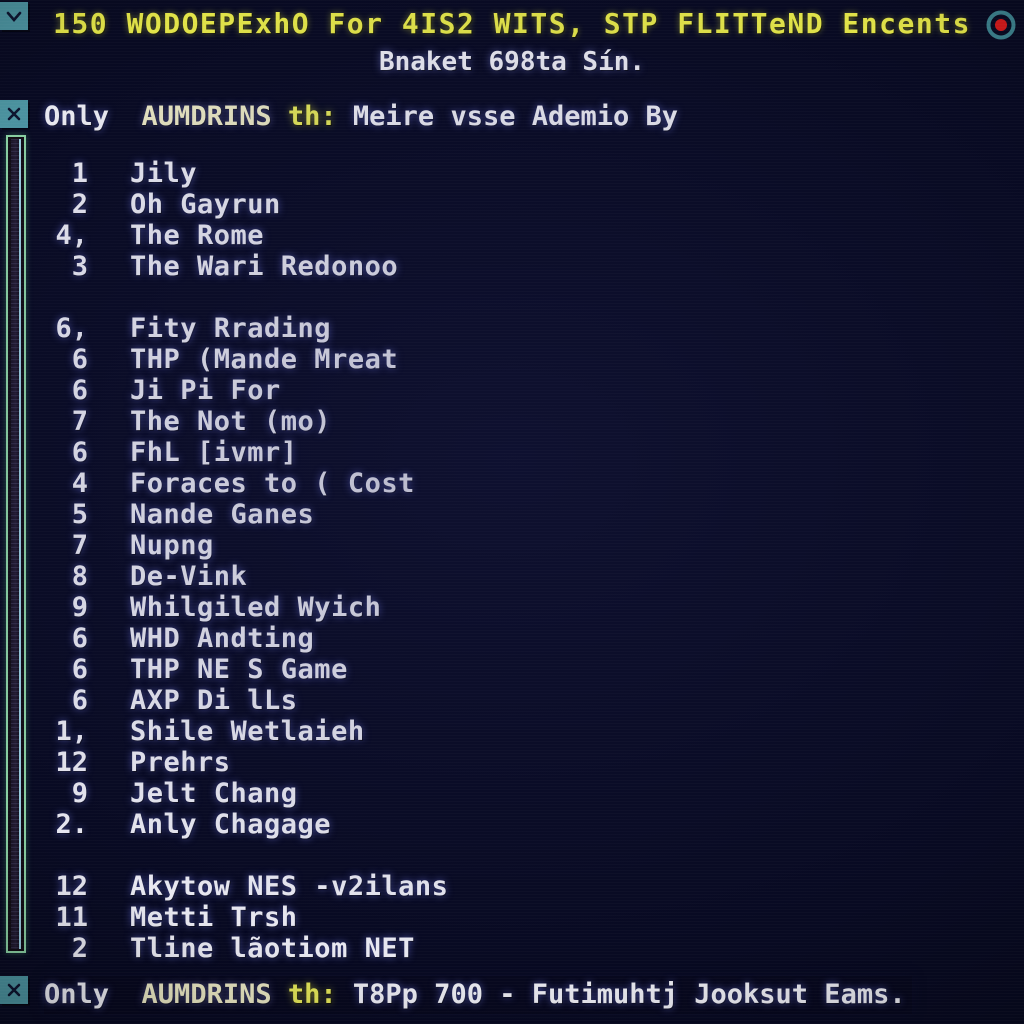  What do you see at coordinates (629, 994) in the screenshot?
I see `status-bar-detail: T8Pp 700 - Futimuhtj Jooksut Eams.` at bounding box center [629, 994].